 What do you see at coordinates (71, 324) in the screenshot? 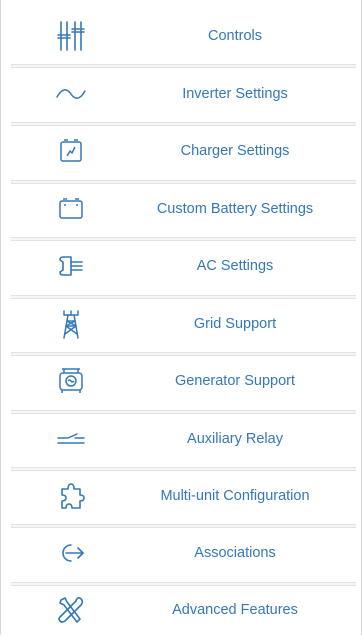
I see `grid-tower-icon` at bounding box center [71, 324].